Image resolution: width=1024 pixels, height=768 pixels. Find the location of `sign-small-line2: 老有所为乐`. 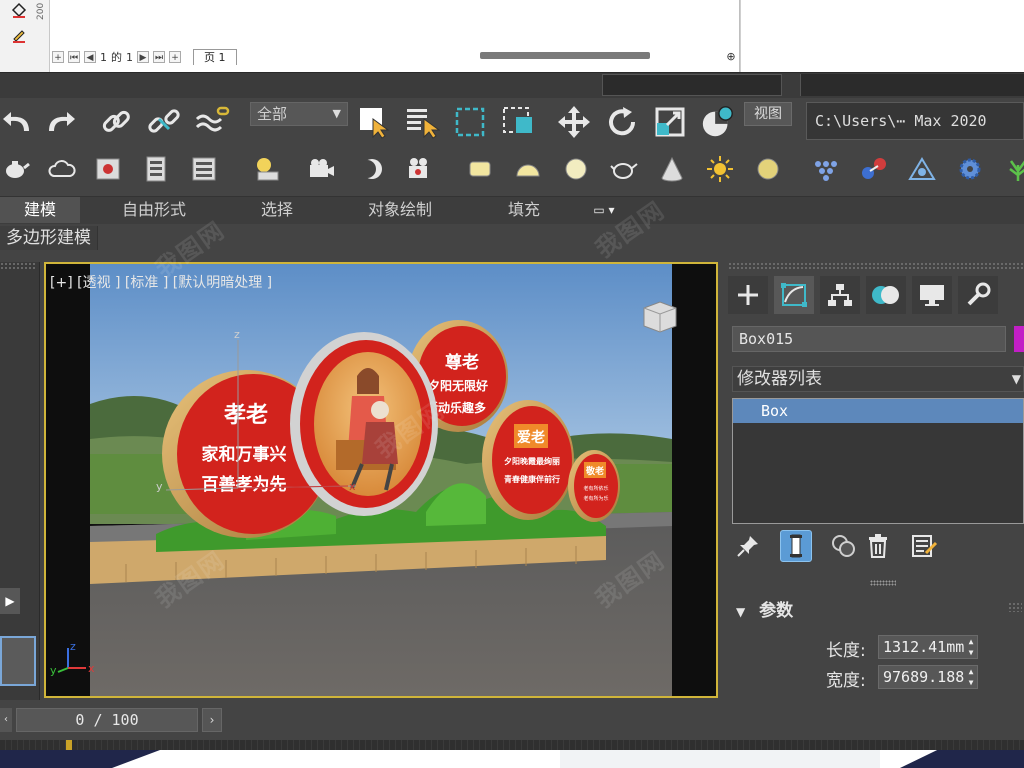

sign-small-line2: 老有所为乐 is located at coordinates (595, 498).